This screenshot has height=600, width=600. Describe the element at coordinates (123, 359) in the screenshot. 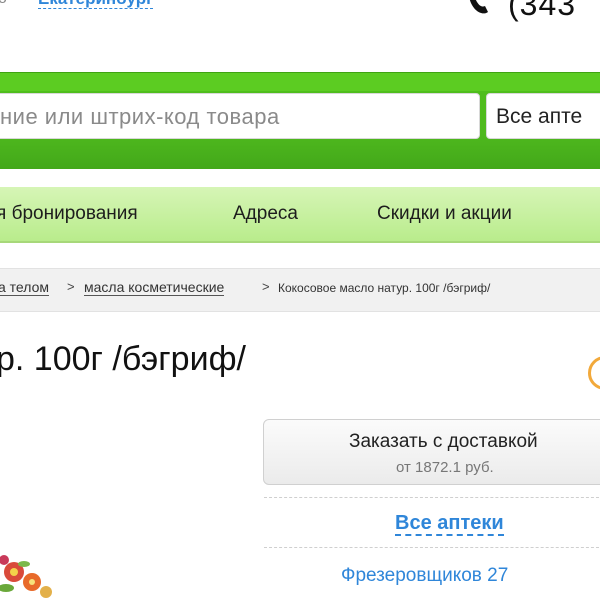

I see `page-title: р. 100г /бэгриф/` at that location.